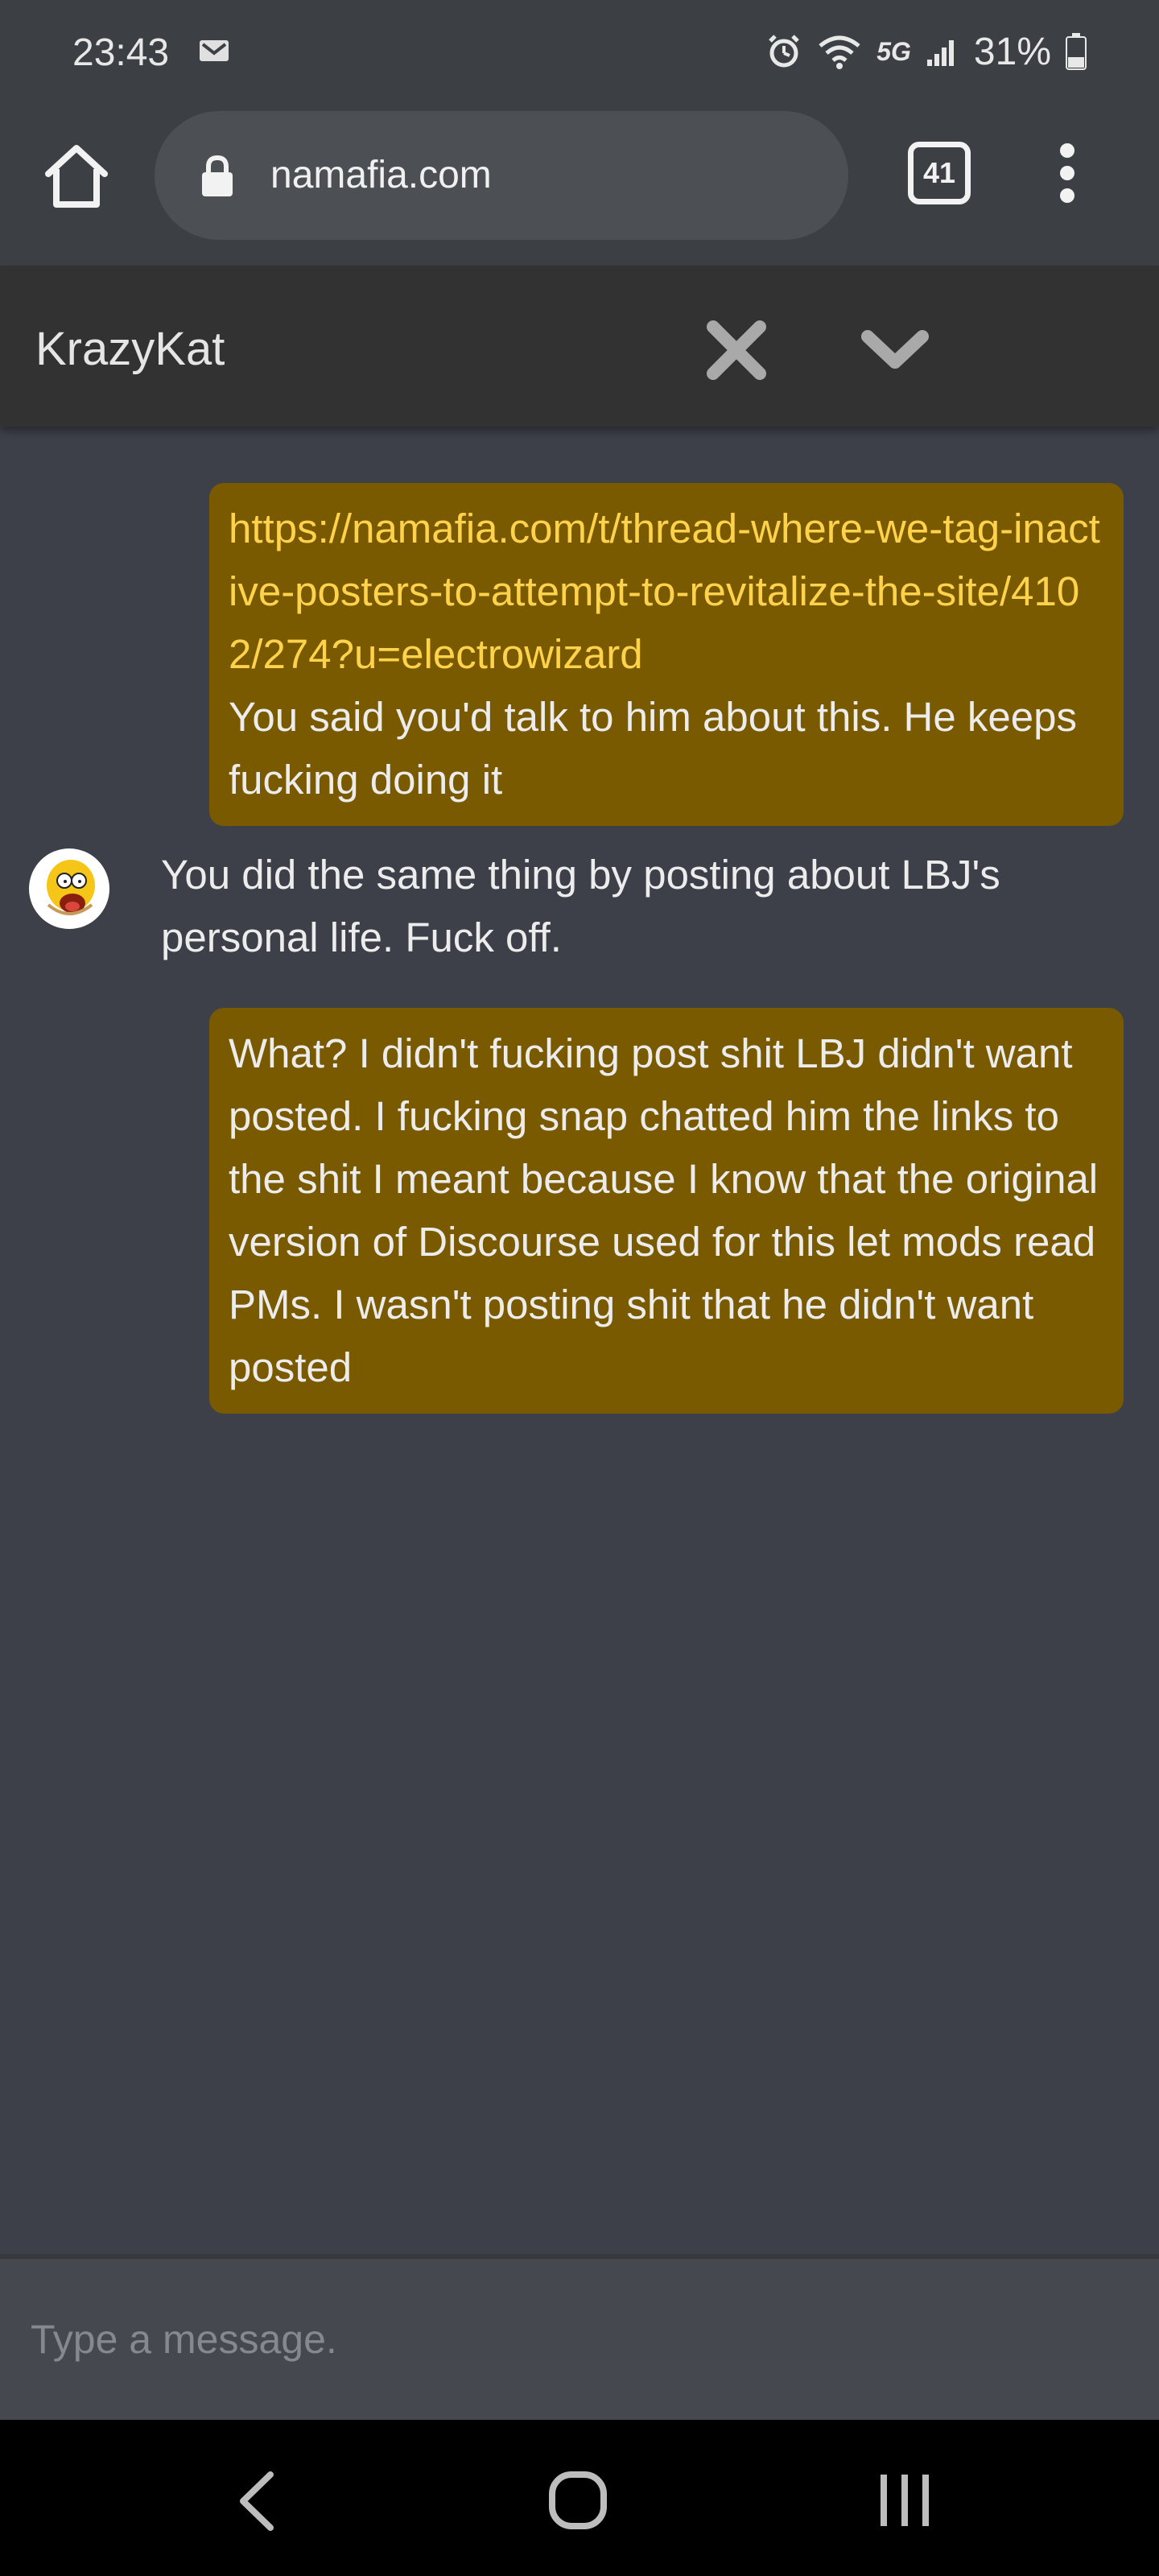  What do you see at coordinates (940, 53) in the screenshot?
I see `signal-icon` at bounding box center [940, 53].